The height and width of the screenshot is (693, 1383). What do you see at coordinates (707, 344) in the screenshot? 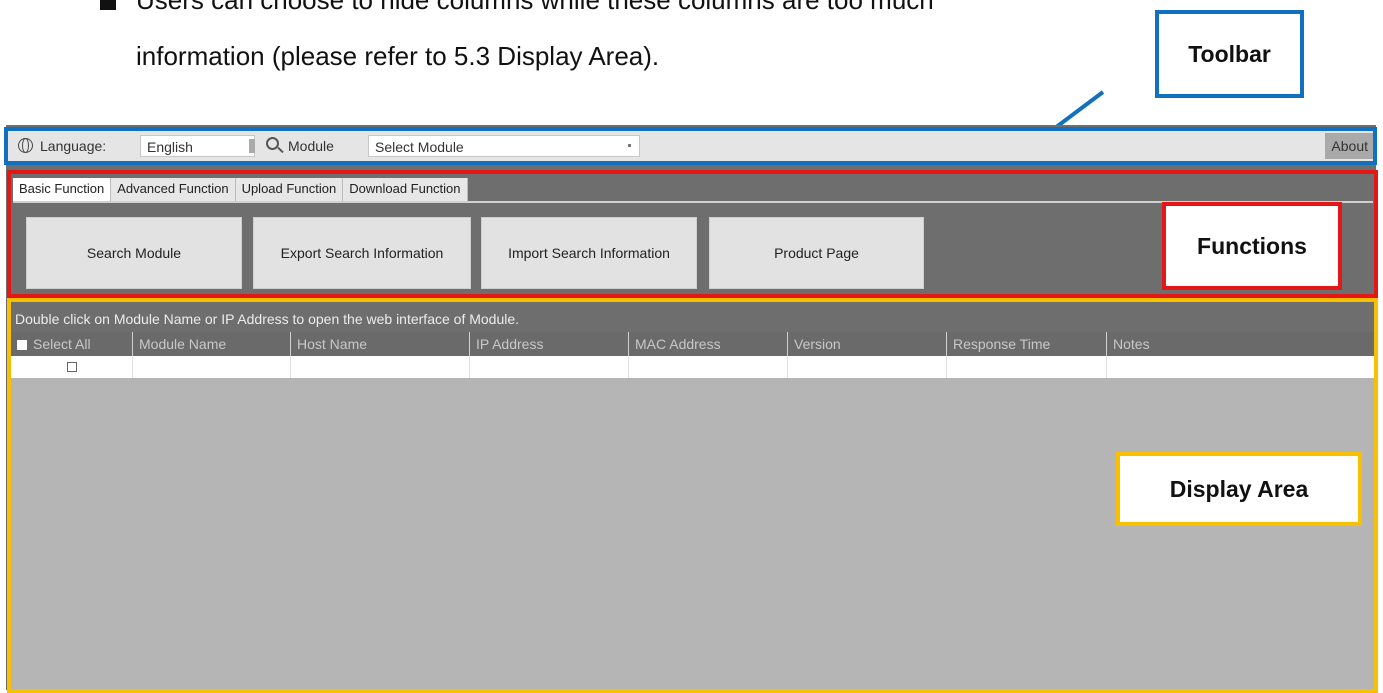
I see `column-mac-address: MAC Address` at bounding box center [707, 344].